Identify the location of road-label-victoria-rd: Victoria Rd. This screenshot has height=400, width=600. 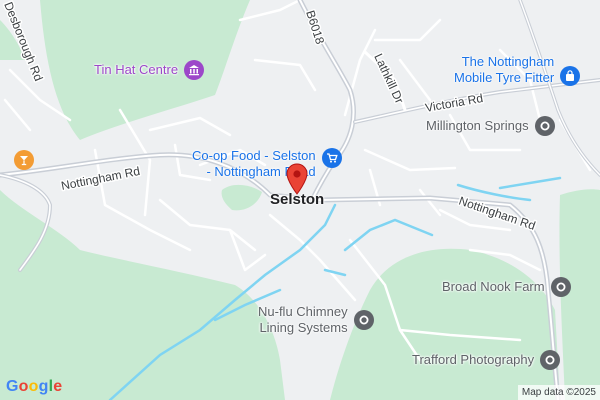
(454, 103).